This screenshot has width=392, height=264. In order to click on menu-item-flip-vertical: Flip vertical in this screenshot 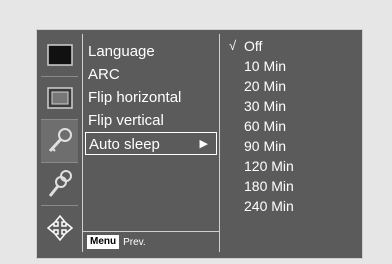, I will do `click(151, 120)`.